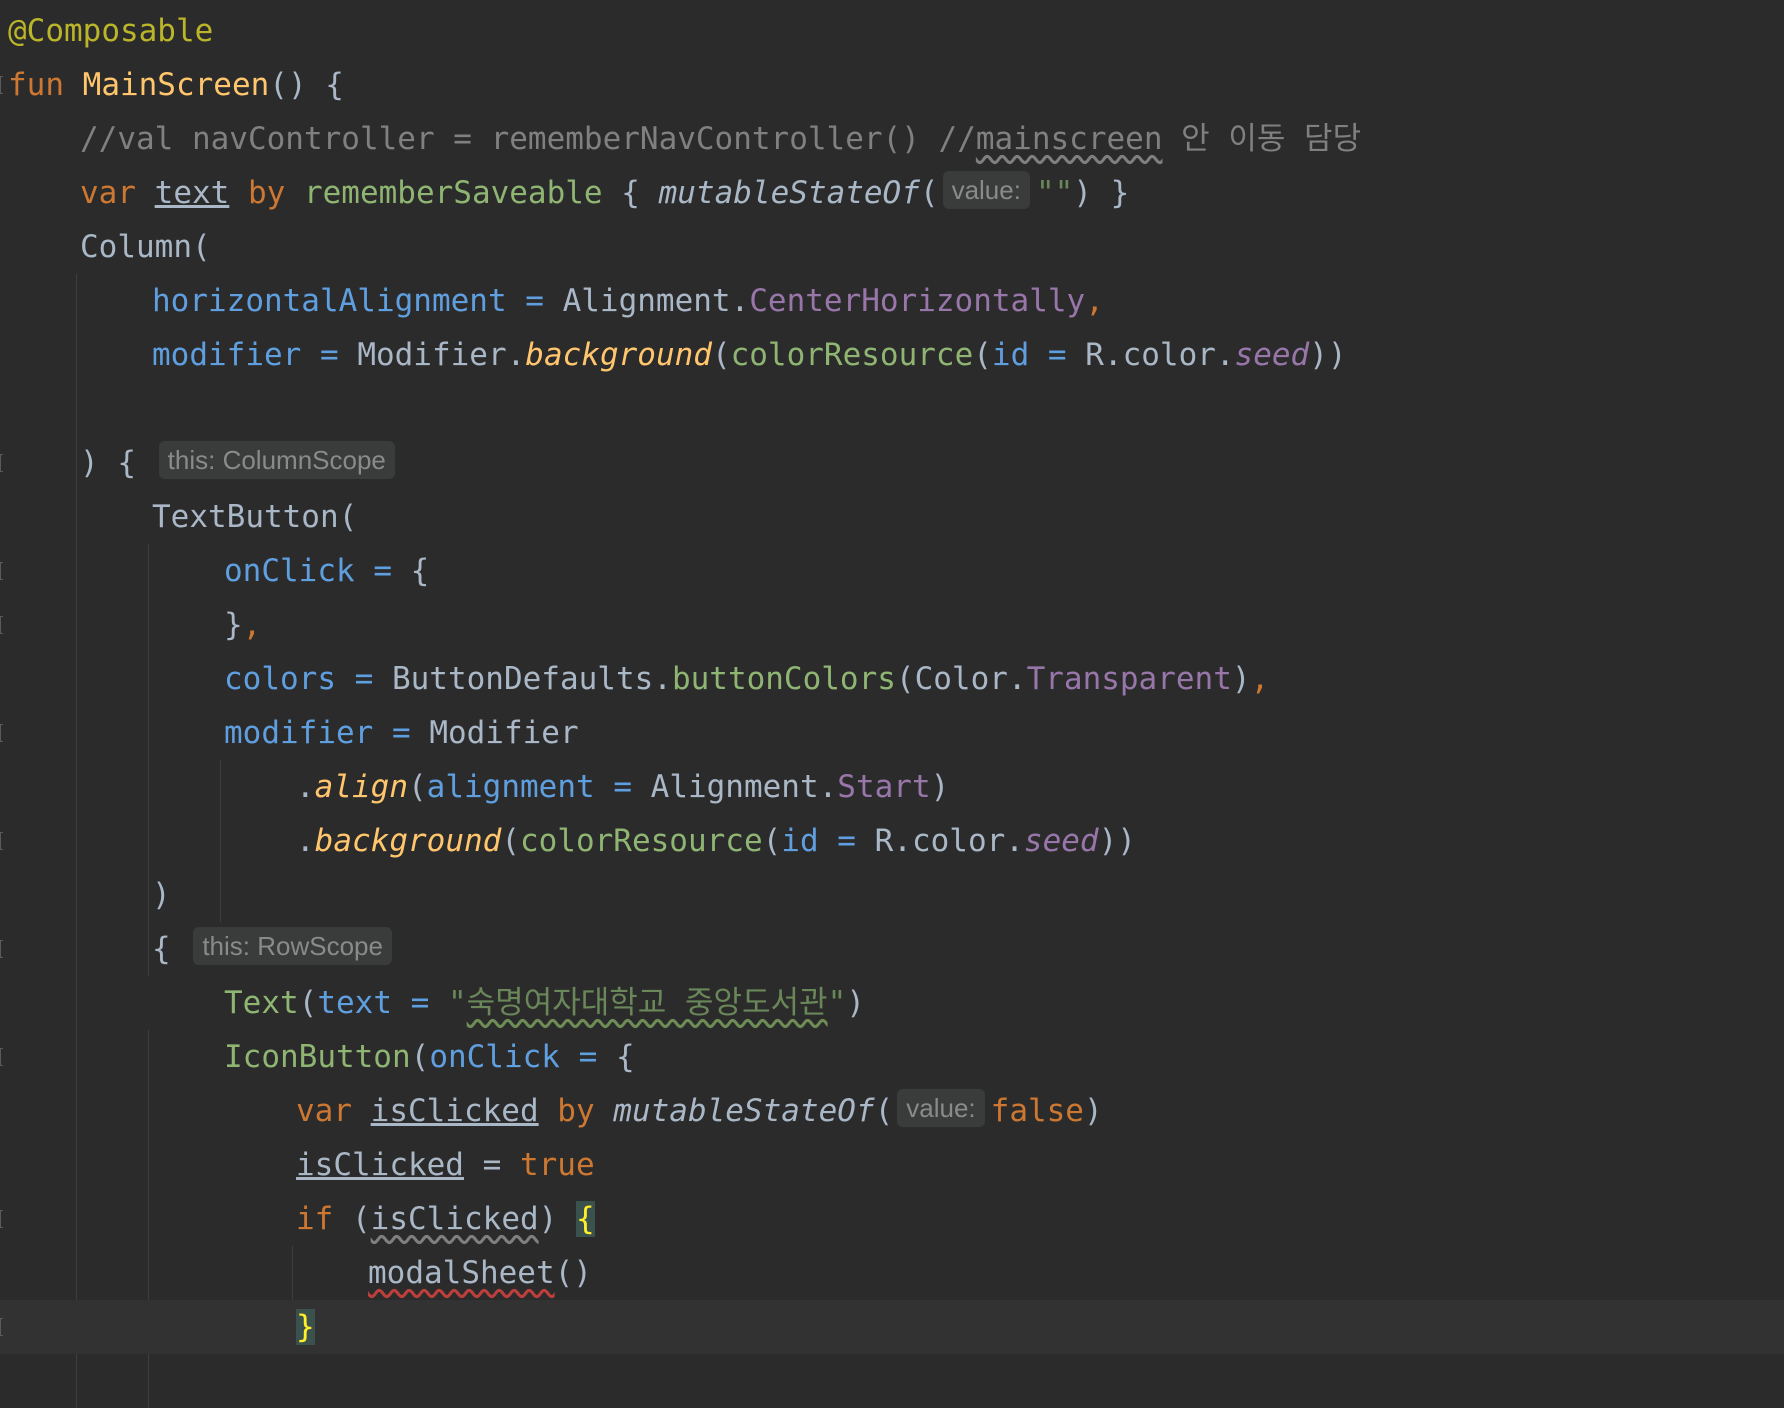 The width and height of the screenshot is (1784, 1408). I want to click on code-token: 숙명여자대학교 중앙도서관, so click(647, 1003).